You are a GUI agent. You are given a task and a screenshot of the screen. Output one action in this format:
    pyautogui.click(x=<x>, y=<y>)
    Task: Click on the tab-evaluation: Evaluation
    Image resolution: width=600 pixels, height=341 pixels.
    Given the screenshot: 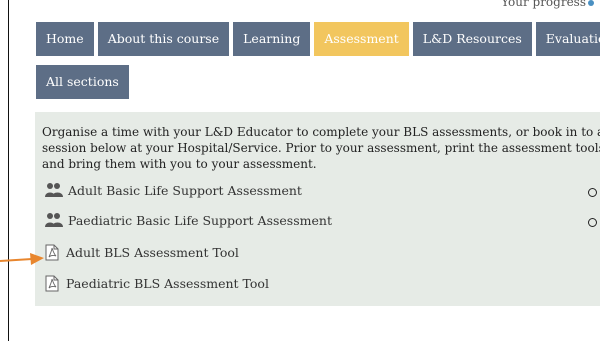 What is the action you would take?
    pyautogui.click(x=567, y=39)
    